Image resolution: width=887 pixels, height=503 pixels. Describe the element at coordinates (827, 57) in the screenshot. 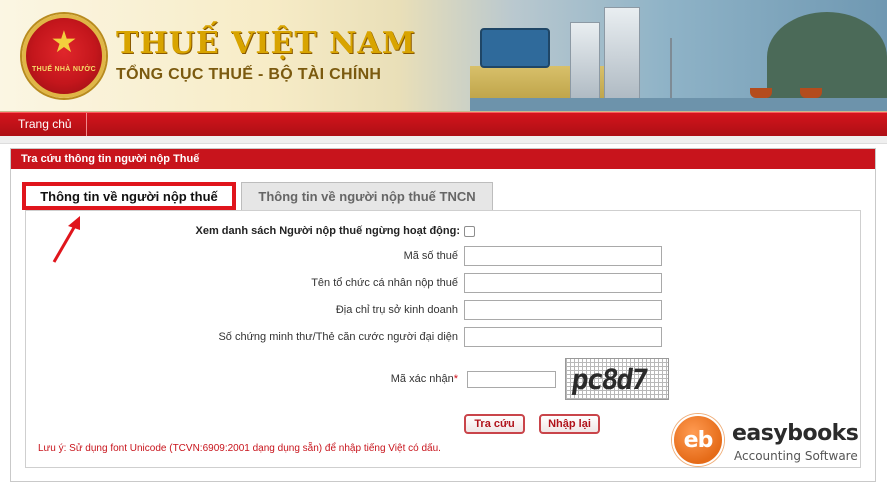

I see `mountain-illustration` at that location.